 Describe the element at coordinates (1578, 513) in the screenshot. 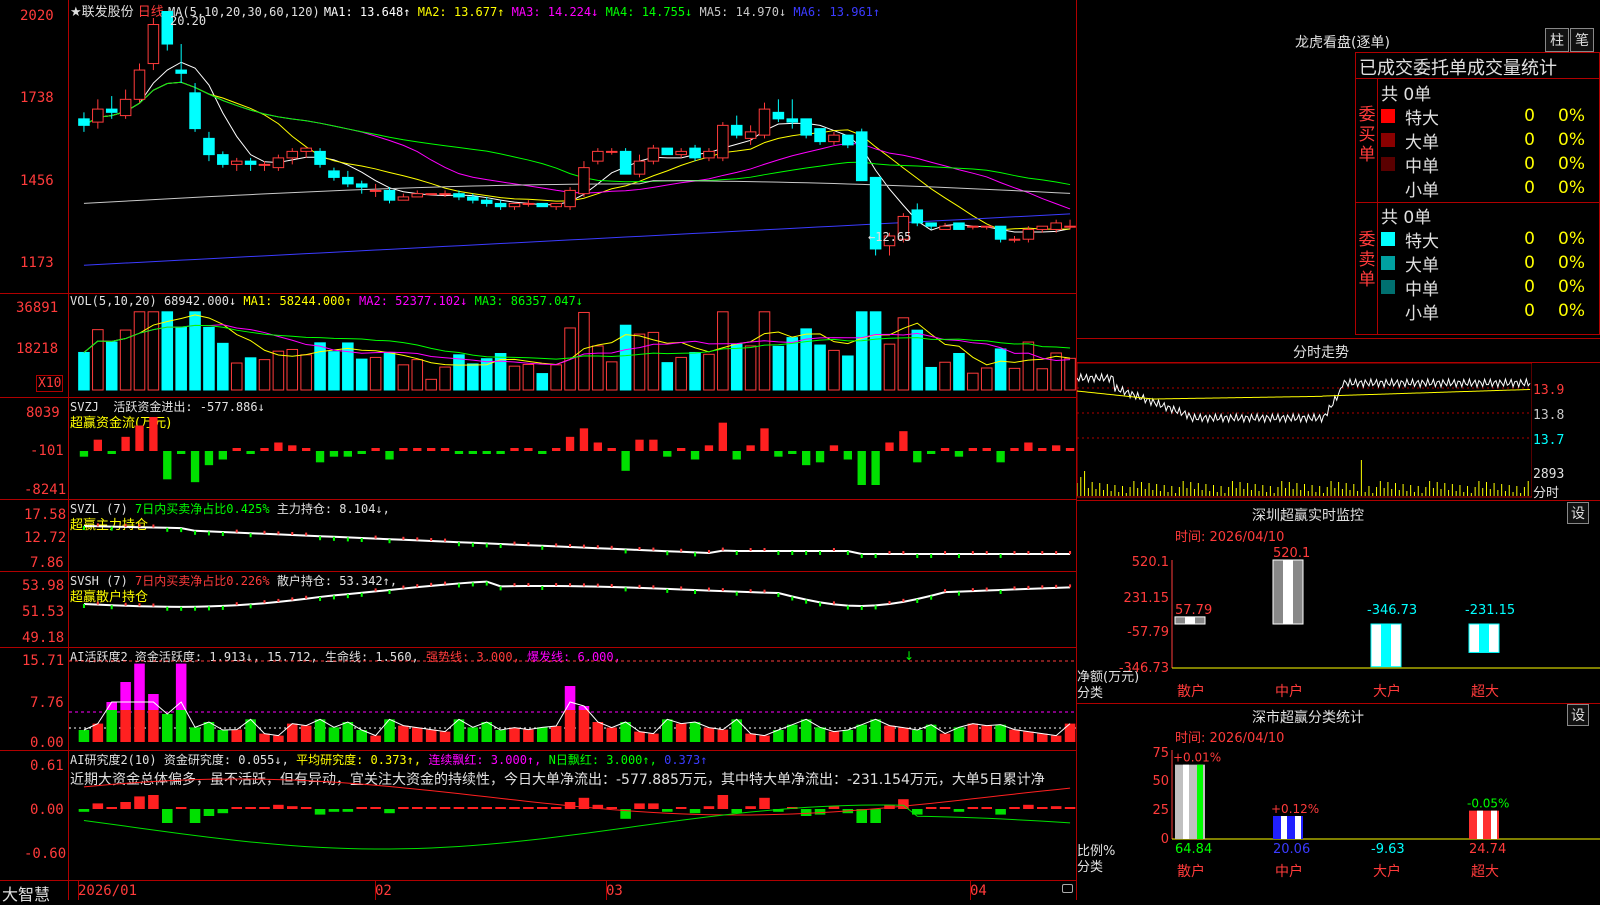

I see `monitor-settings-button: 设` at that location.